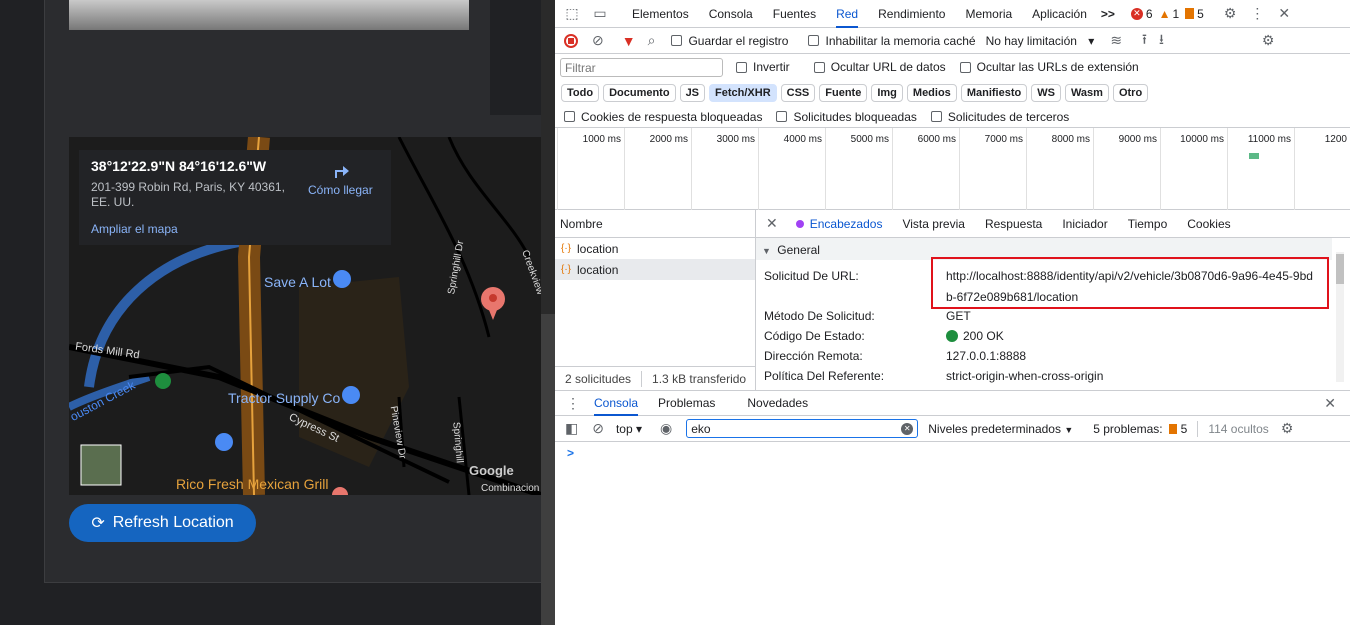 The height and width of the screenshot is (625, 1350). Describe the element at coordinates (600, 13) in the screenshot. I see `device-toolbar-icon: ▭` at that location.